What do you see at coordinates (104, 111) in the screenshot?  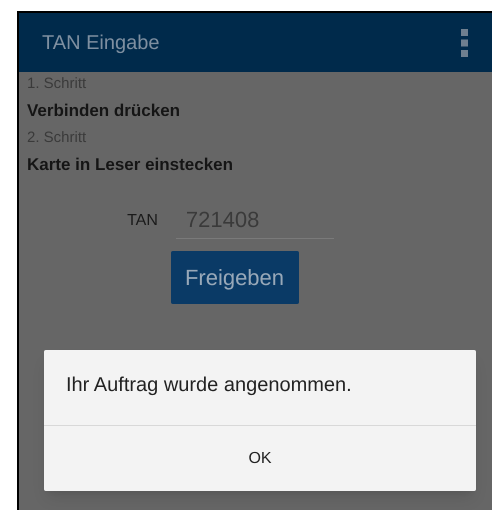 I see `step-instruction: Verbinden drücken` at bounding box center [104, 111].